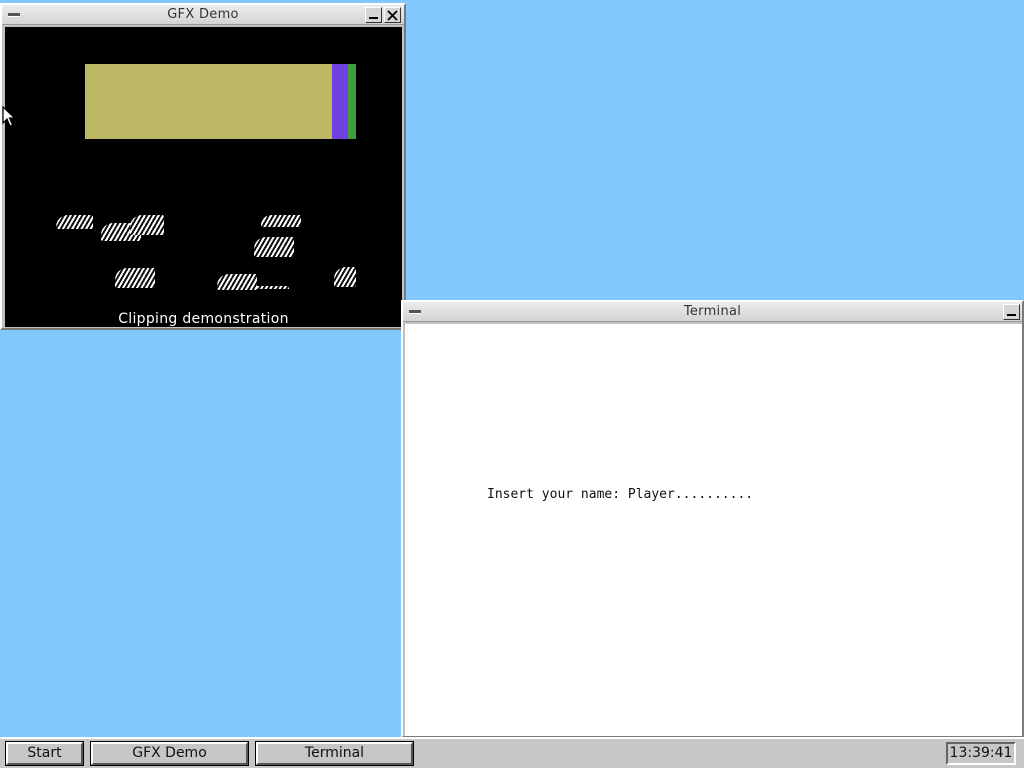 This screenshot has height=768, width=1024. Describe the element at coordinates (44, 753) in the screenshot. I see `start-button: Start` at that location.